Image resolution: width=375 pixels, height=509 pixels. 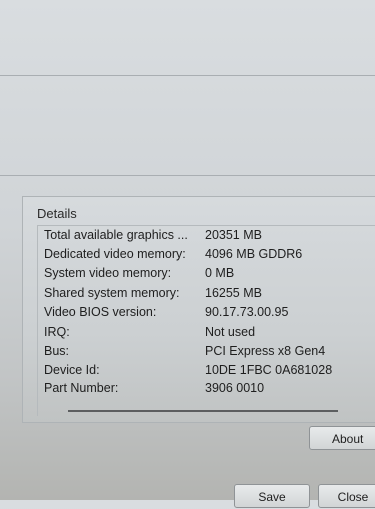 I want to click on save-button: Save, so click(x=272, y=496).